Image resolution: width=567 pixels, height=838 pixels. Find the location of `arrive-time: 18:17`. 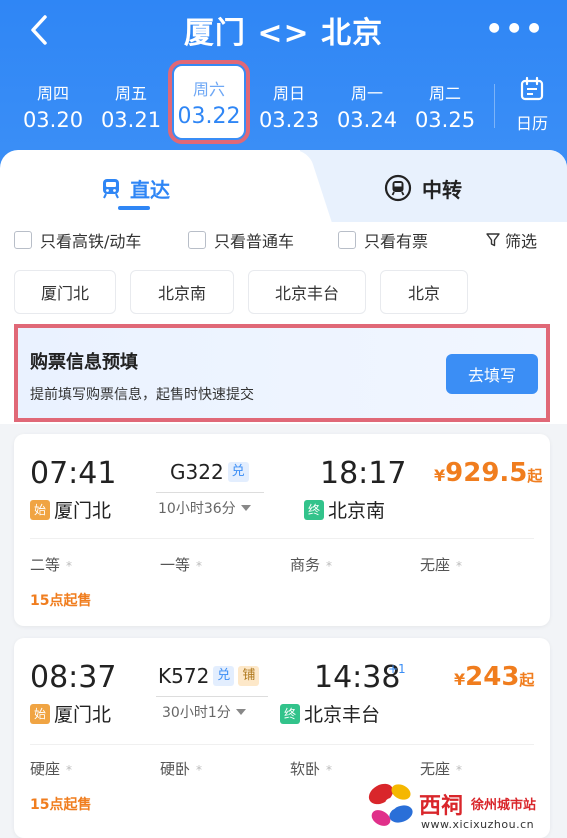

arrive-time: 18:17 is located at coordinates (363, 473).